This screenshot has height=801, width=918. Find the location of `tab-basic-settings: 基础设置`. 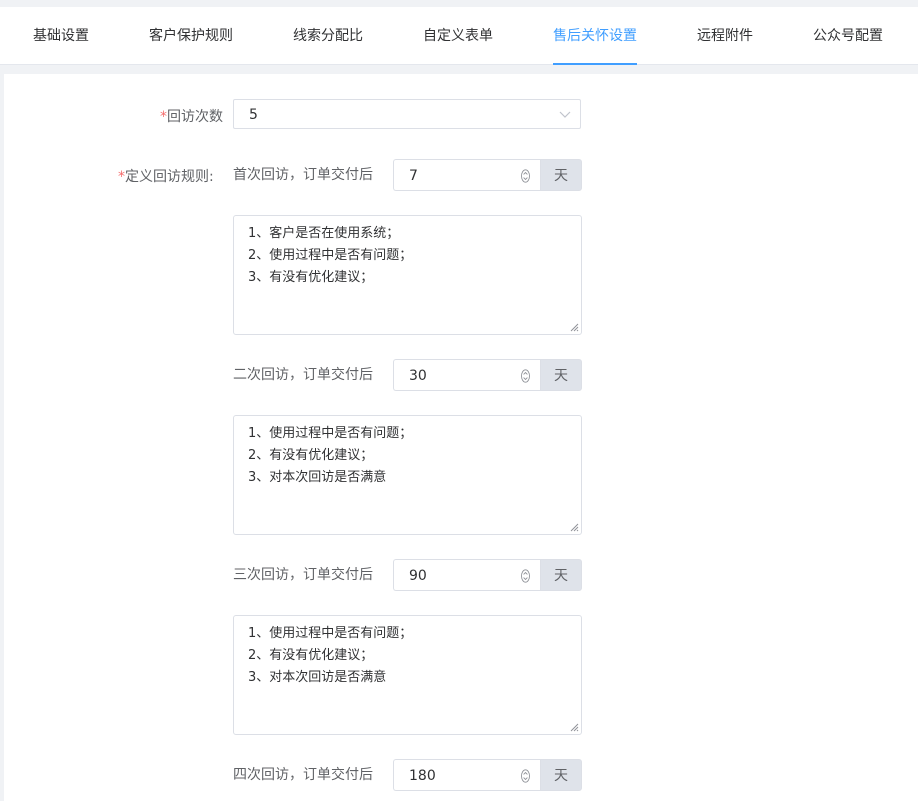

tab-basic-settings: 基础设置 is located at coordinates (61, 35).